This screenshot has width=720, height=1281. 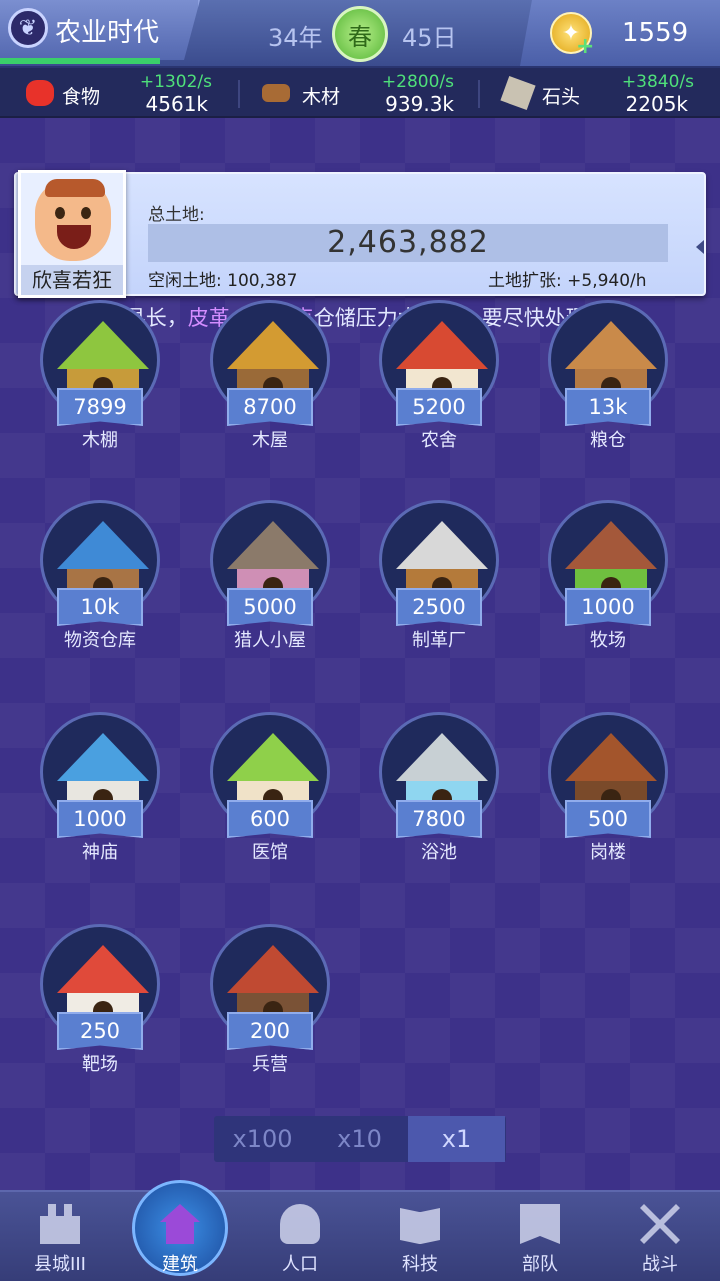 What do you see at coordinates (120, 93) in the screenshot?
I see `resource-food: 食物 +1302/s 4561k` at bounding box center [120, 93].